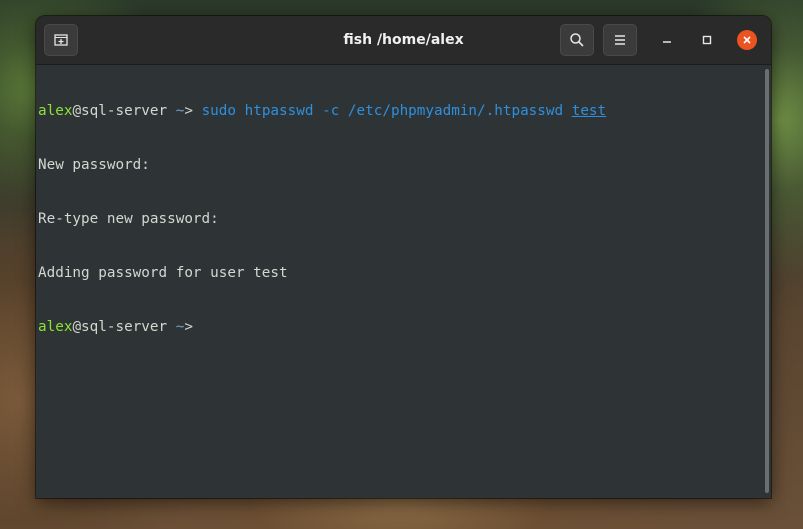 The height and width of the screenshot is (529, 803). Describe the element at coordinates (322, 327) in the screenshot. I see `terminal-line-prompt: alex@sql-server ~>` at that location.